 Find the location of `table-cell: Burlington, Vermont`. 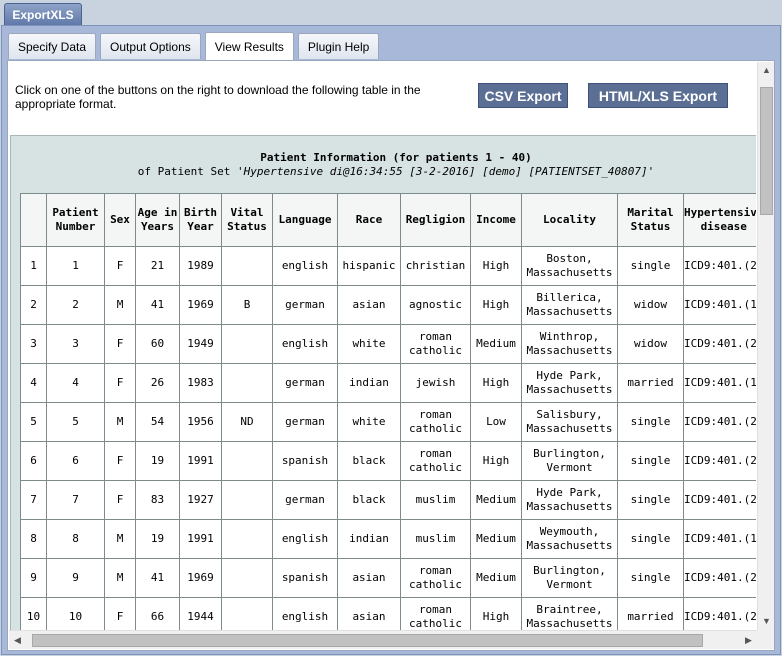

table-cell: Burlington, Vermont is located at coordinates (569, 578).